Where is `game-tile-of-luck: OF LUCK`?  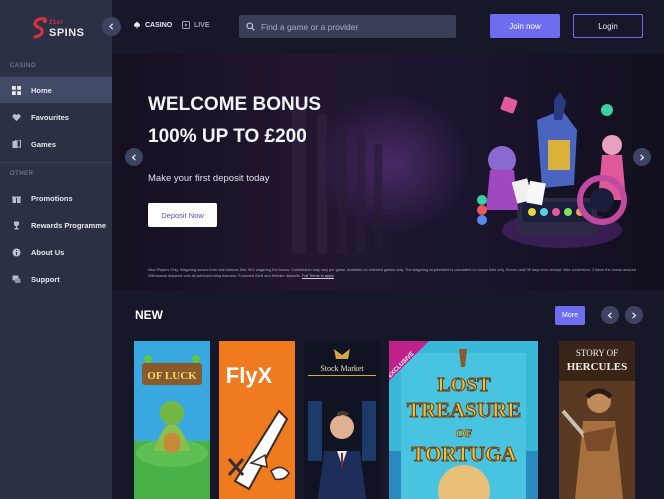 game-tile-of-luck: OF LUCK is located at coordinates (172, 420).